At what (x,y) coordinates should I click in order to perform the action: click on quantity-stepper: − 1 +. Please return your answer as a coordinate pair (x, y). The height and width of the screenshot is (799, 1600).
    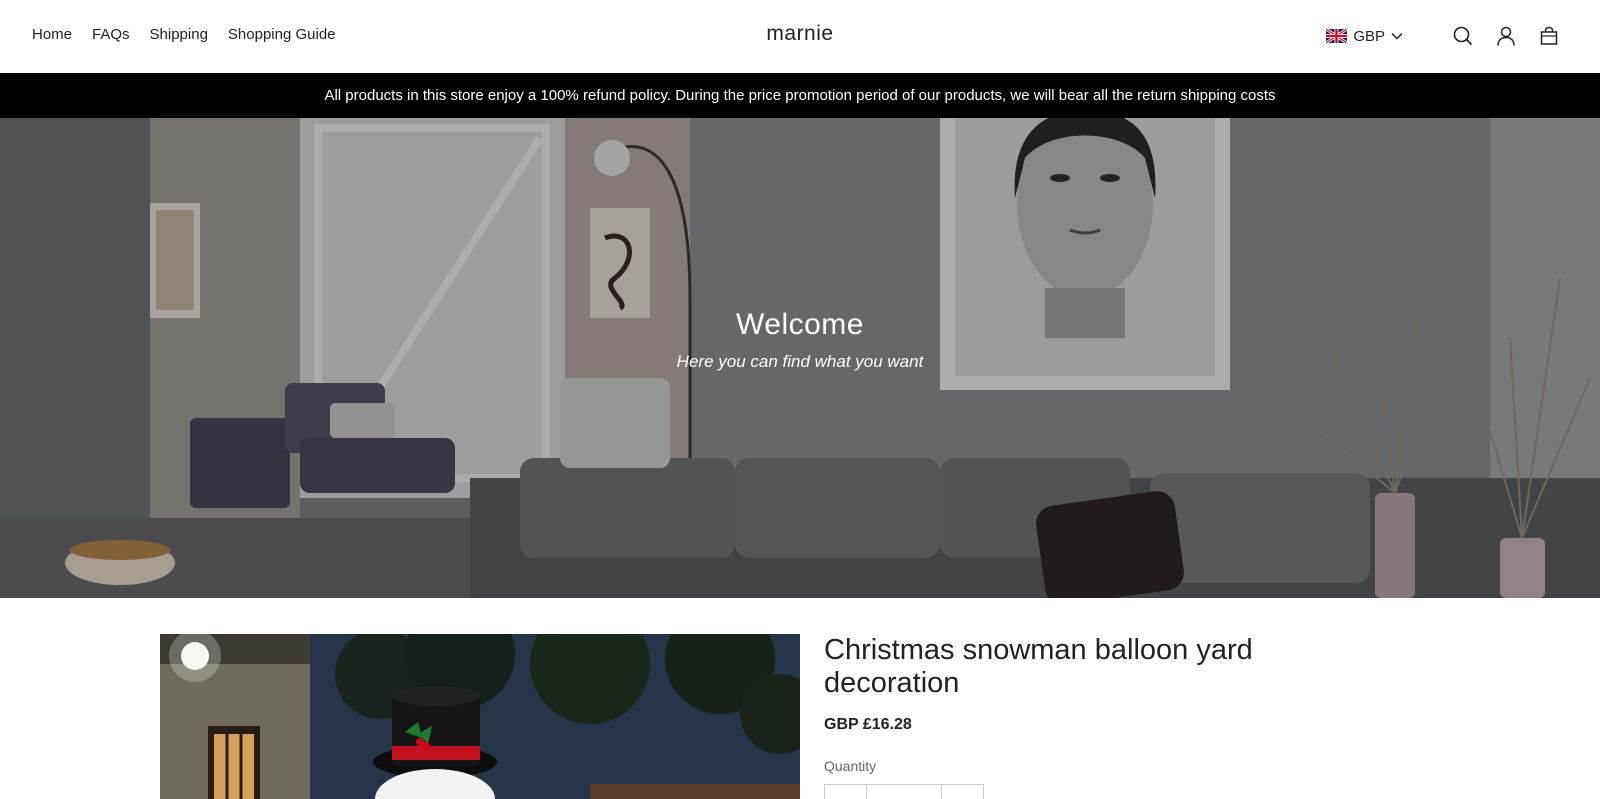
    Looking at the image, I should click on (904, 791).